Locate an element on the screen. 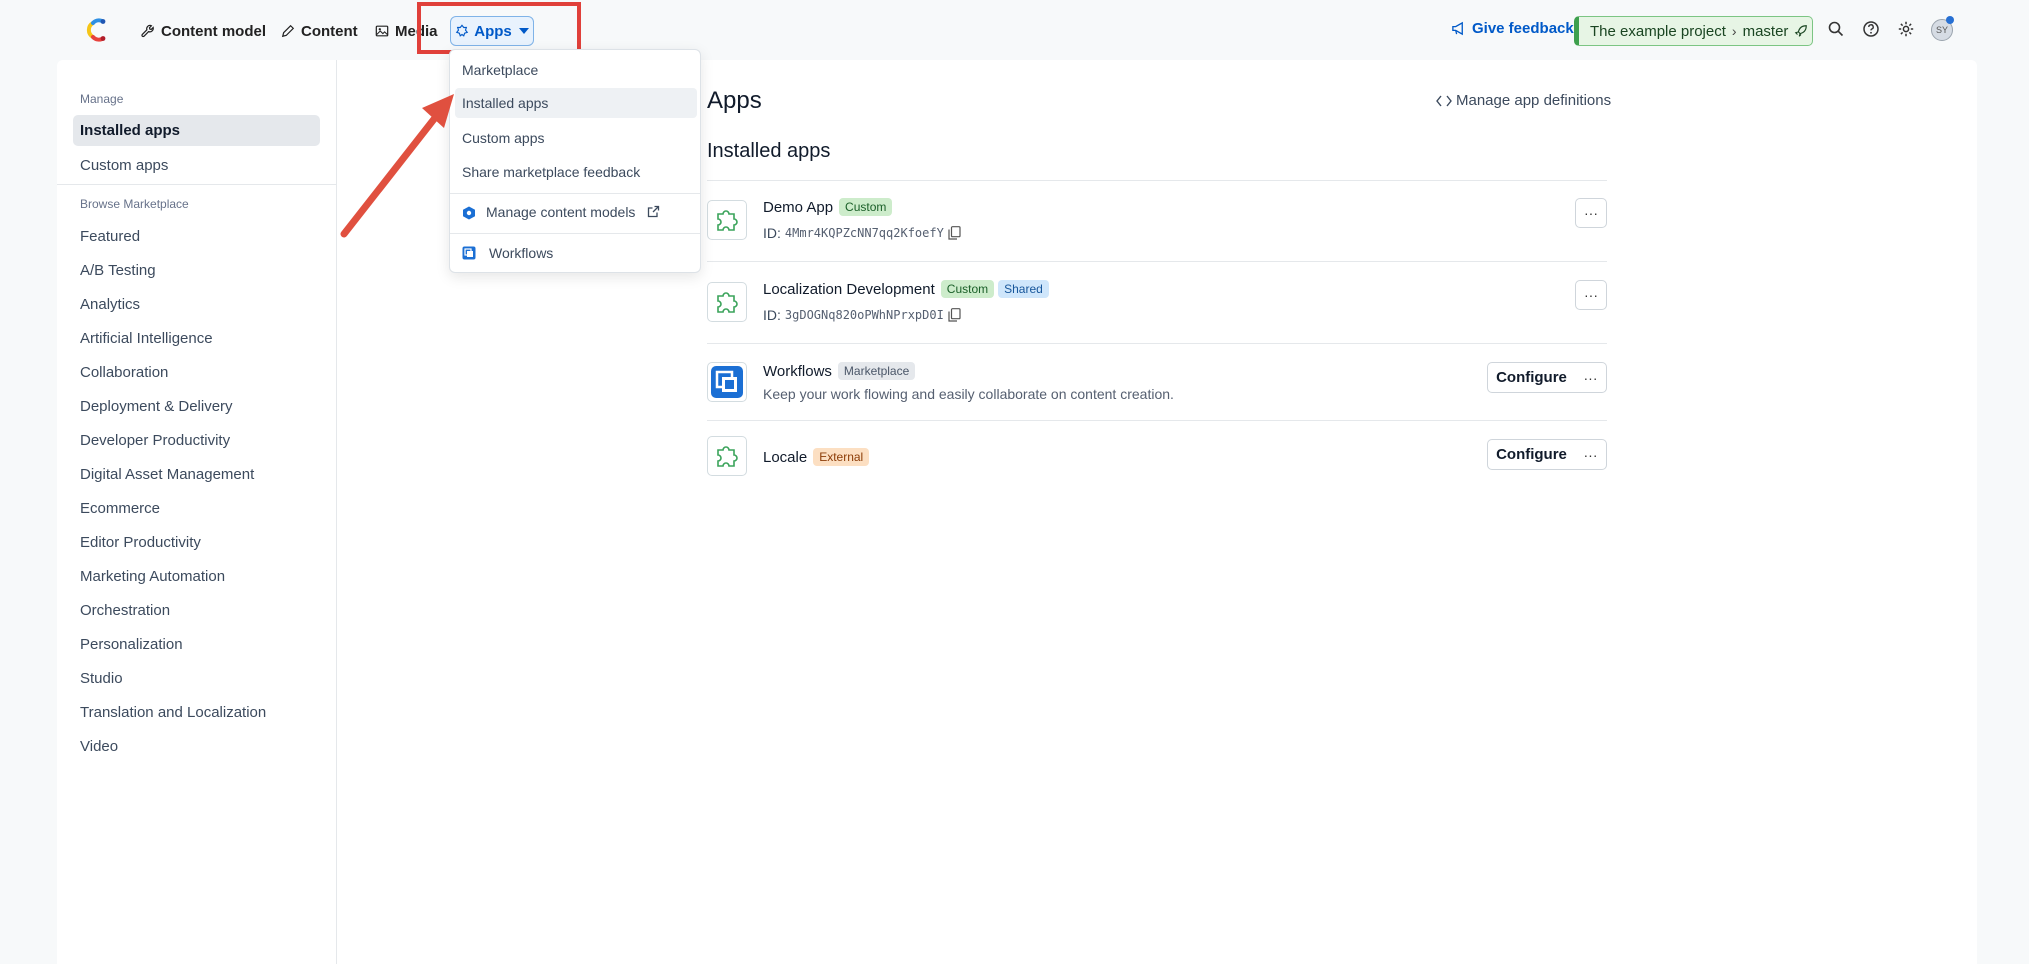 Image resolution: width=2029 pixels, height=964 pixels. give-feedback-label: Give feedback is located at coordinates (1523, 28).